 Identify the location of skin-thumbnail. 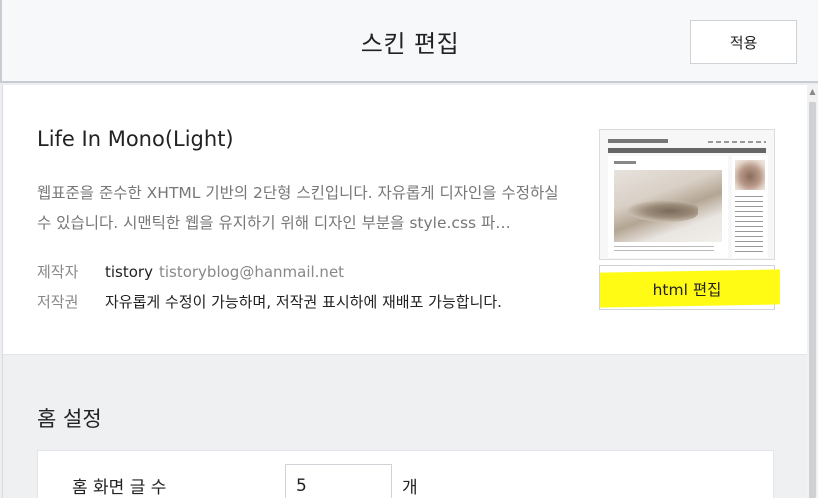
(687, 194).